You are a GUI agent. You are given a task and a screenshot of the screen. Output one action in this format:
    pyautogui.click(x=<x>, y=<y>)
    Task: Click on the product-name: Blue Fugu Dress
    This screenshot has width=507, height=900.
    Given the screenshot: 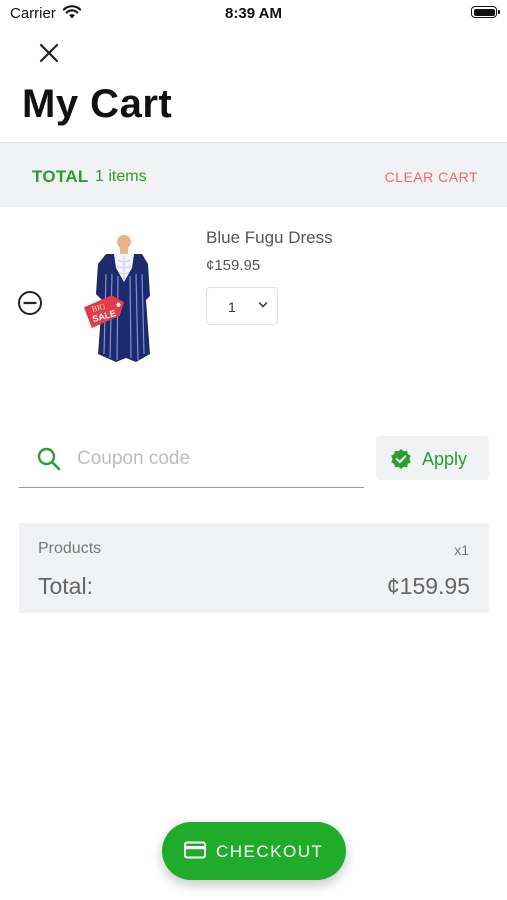 What is the action you would take?
    pyautogui.click(x=269, y=237)
    